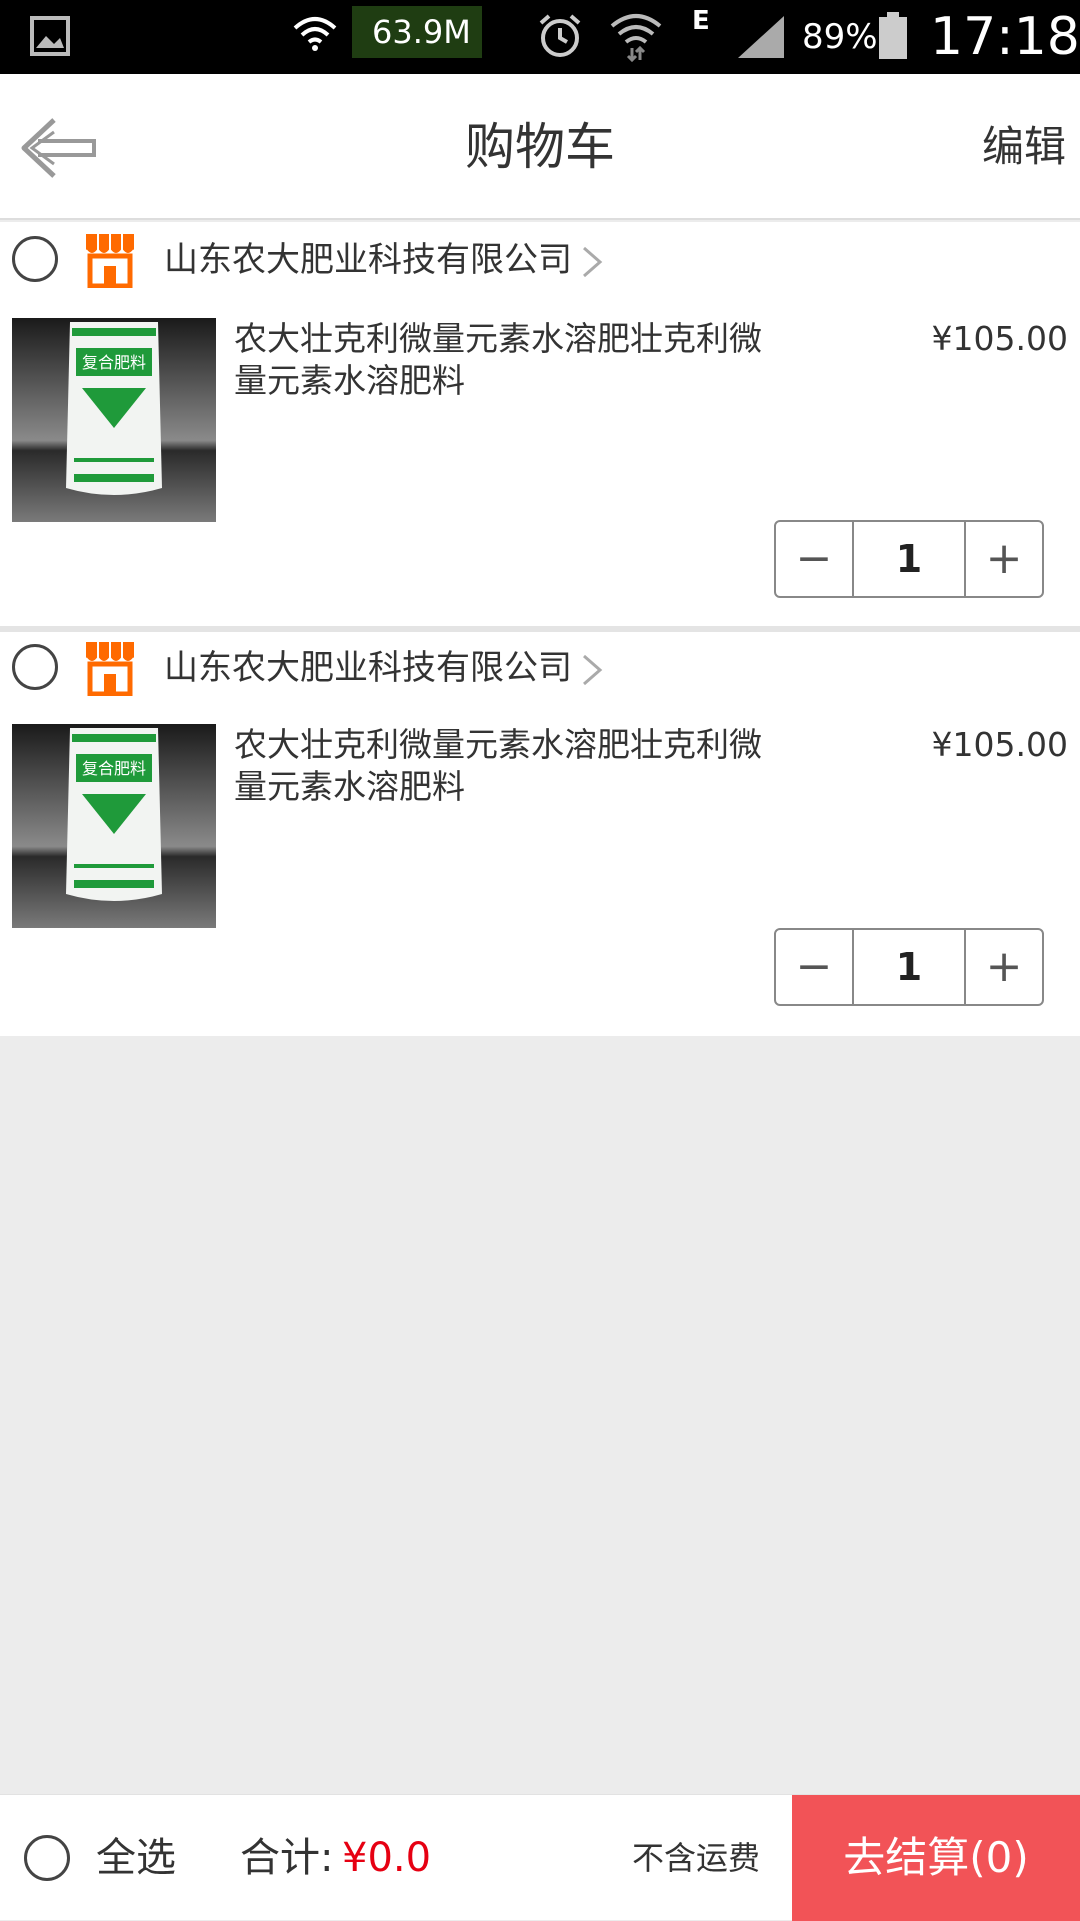 The height and width of the screenshot is (1921, 1080). I want to click on page-title: 购物车, so click(540, 147).